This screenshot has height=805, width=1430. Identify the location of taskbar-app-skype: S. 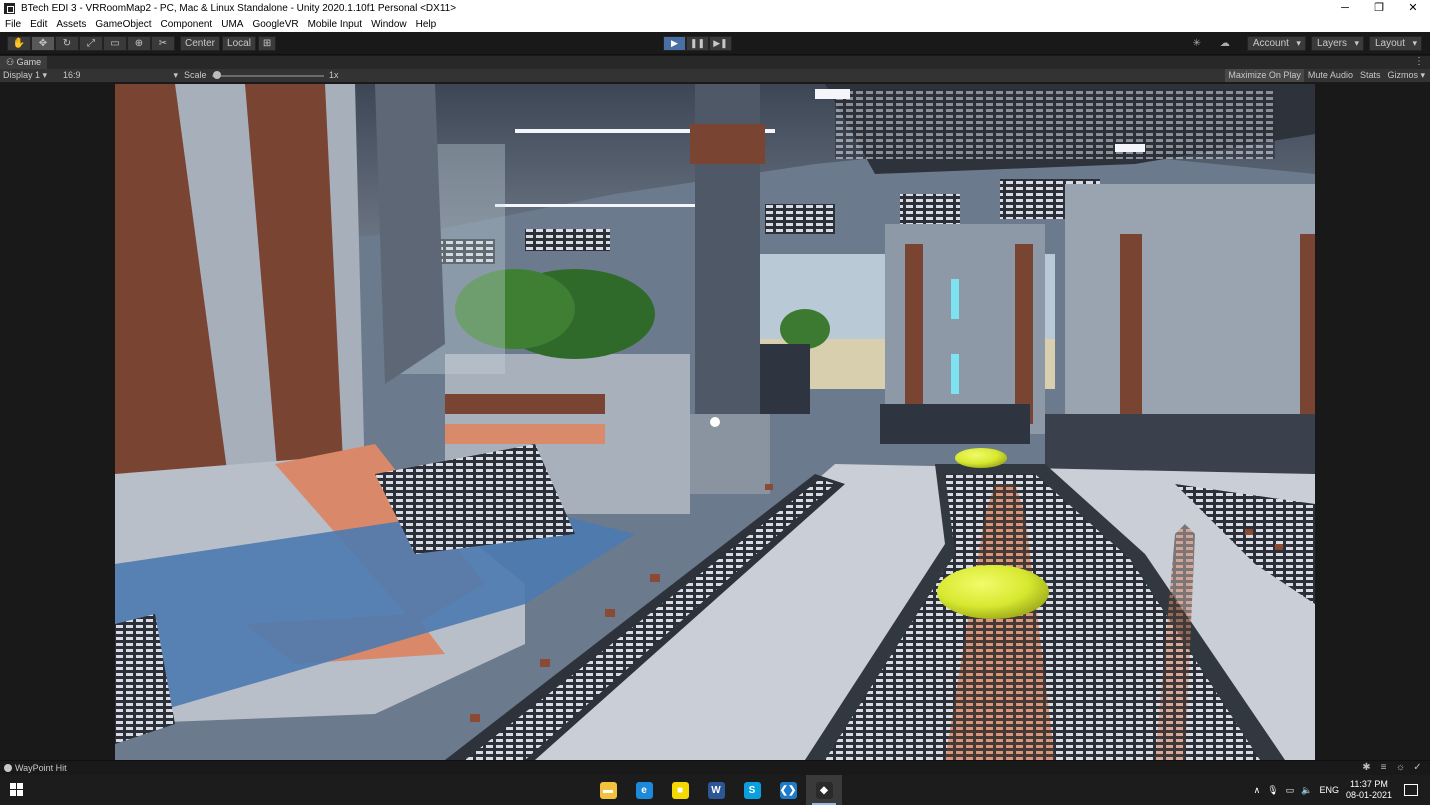
(752, 790).